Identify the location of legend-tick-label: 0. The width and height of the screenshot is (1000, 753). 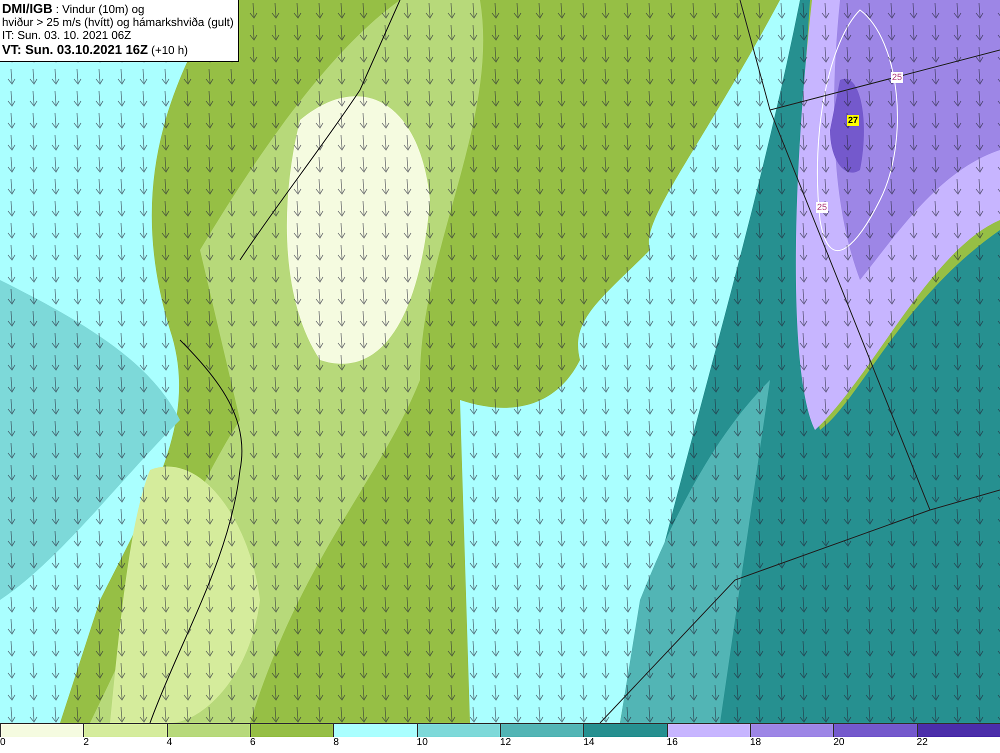
(3, 743).